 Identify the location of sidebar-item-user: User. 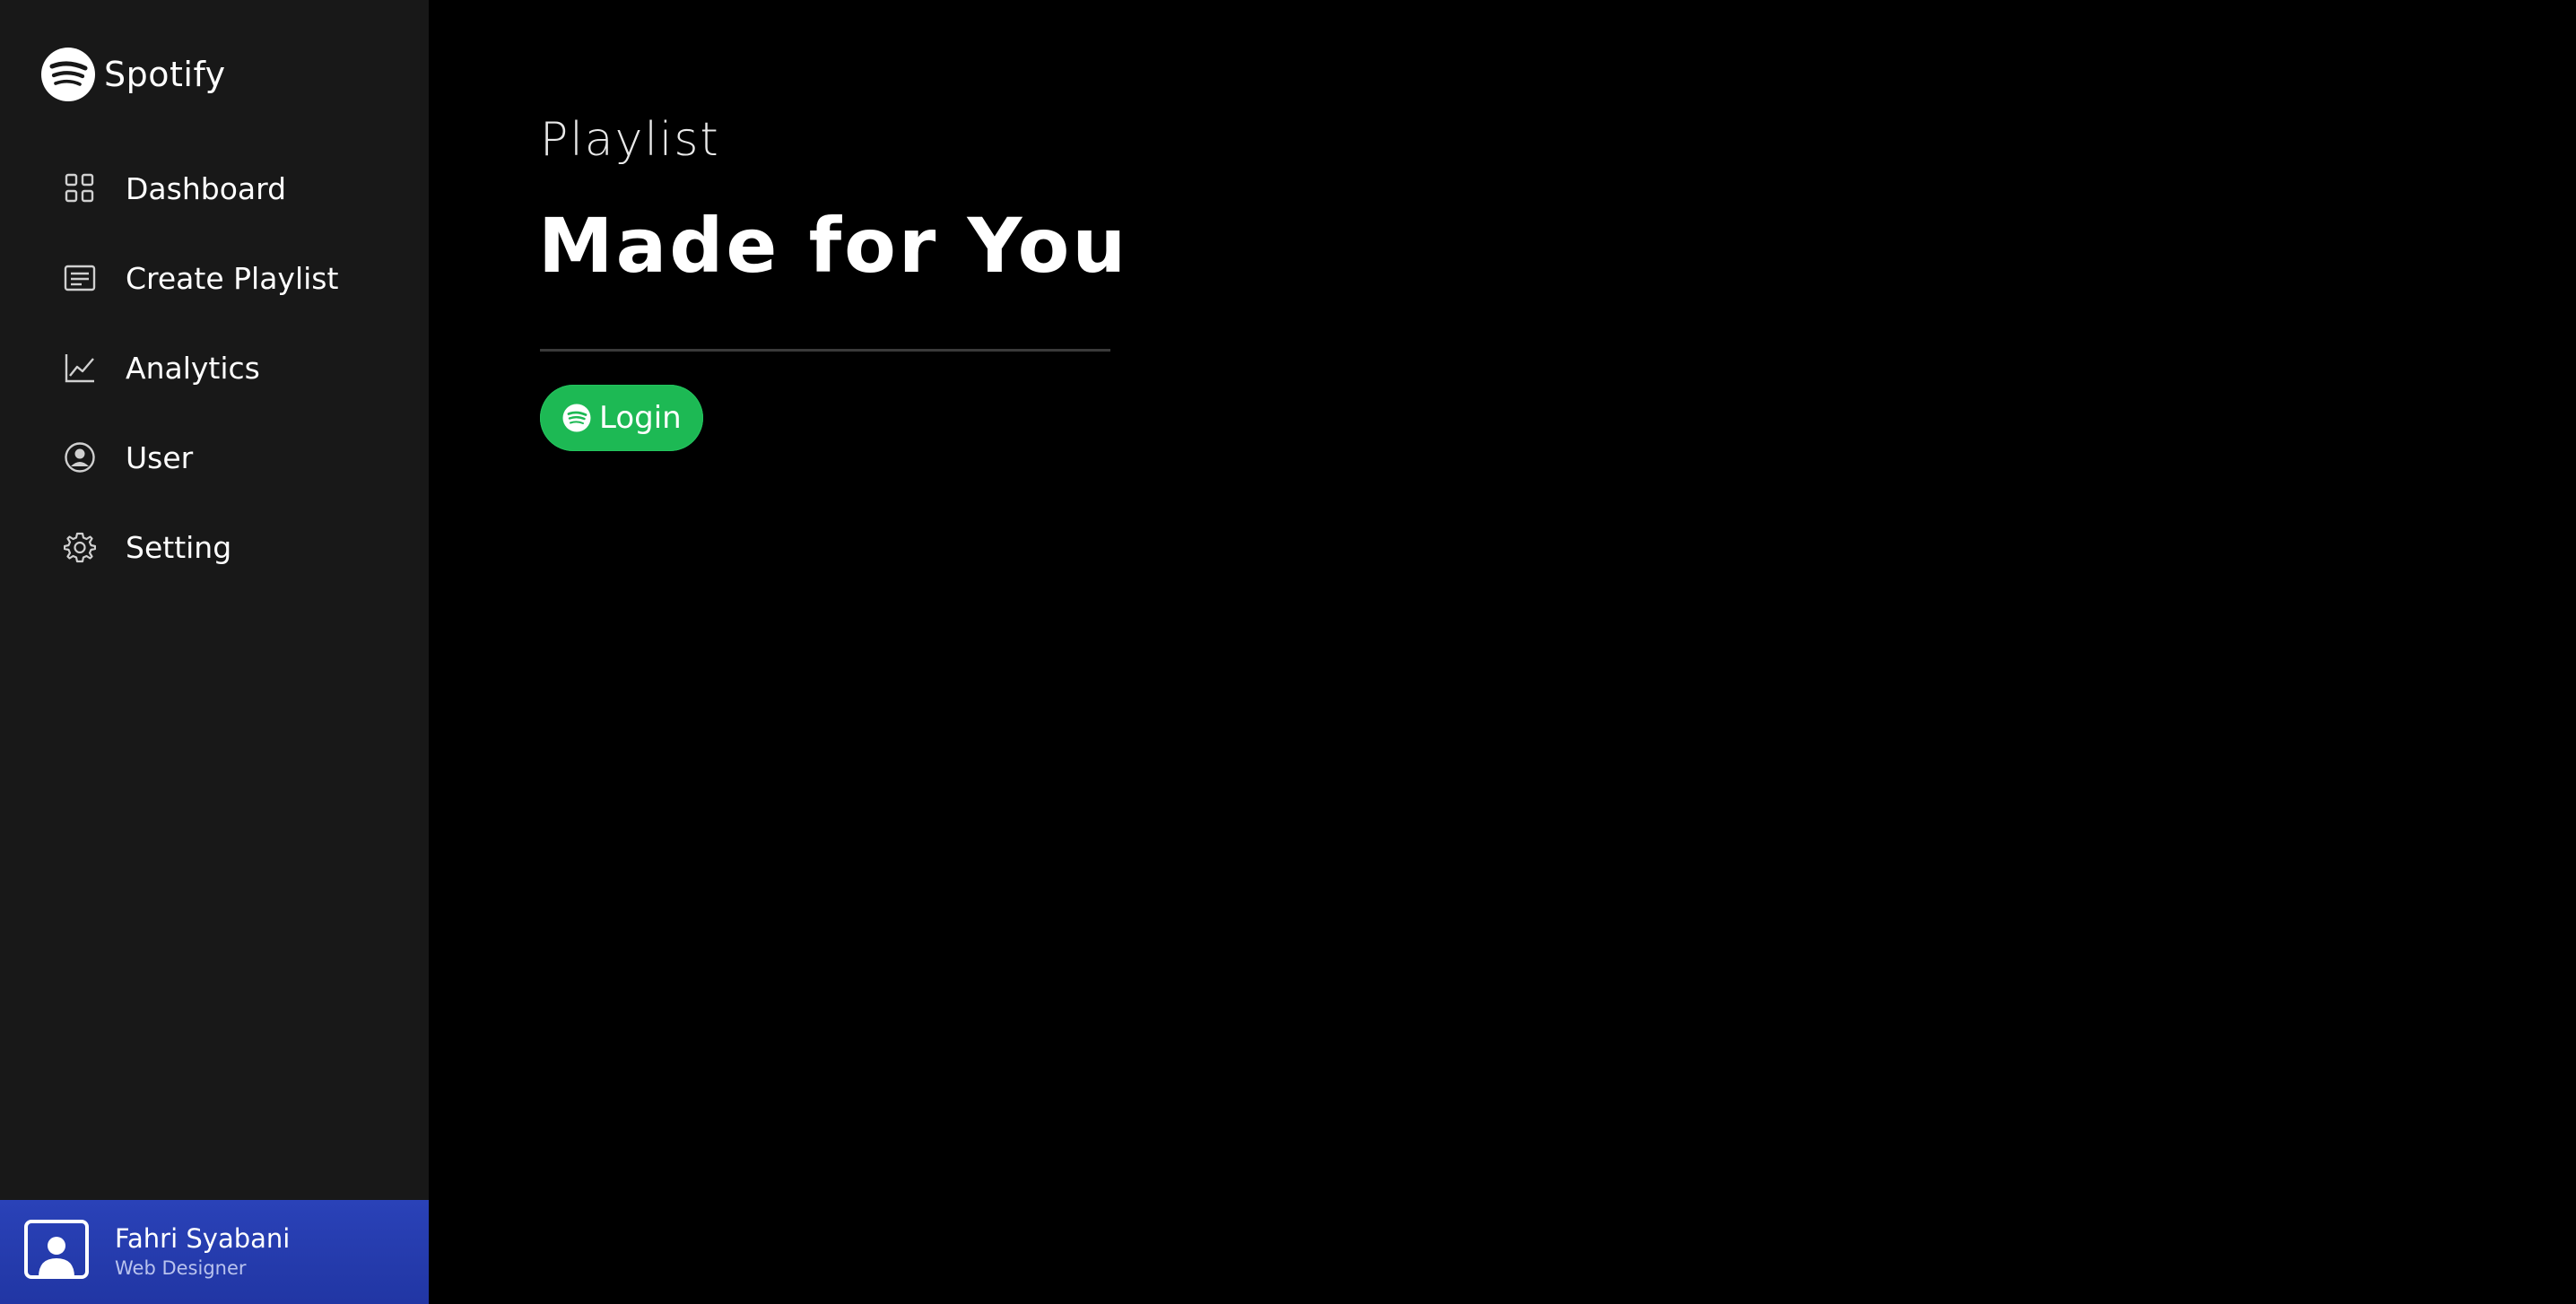
(128, 457).